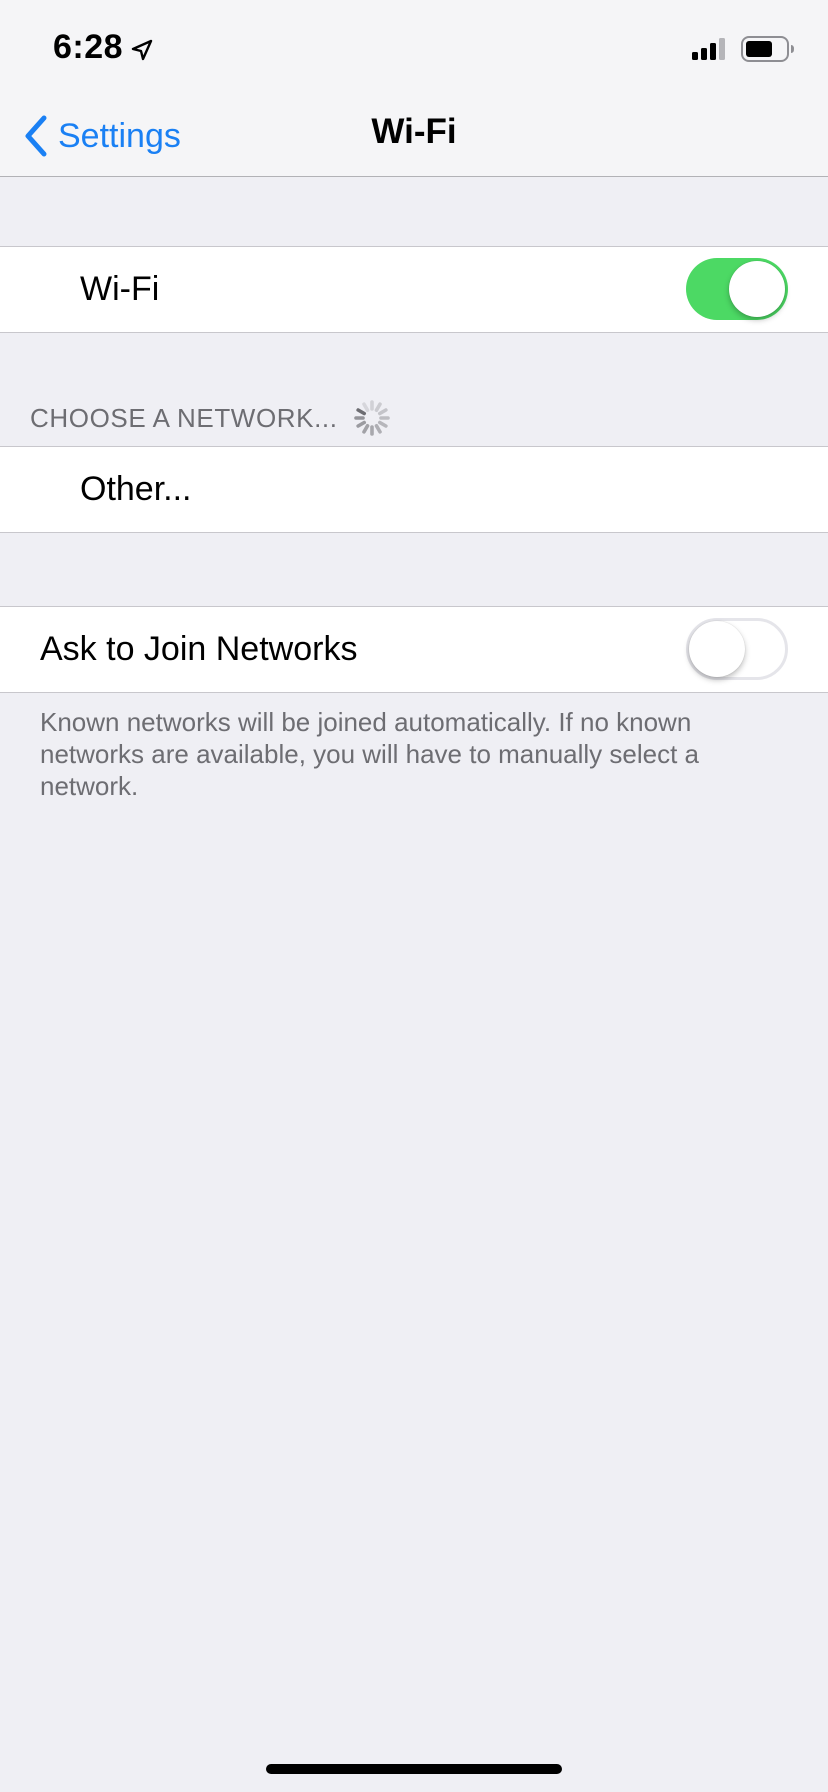 This screenshot has height=1792, width=828. I want to click on wifi-cell: Wi-Fi, so click(414, 289).